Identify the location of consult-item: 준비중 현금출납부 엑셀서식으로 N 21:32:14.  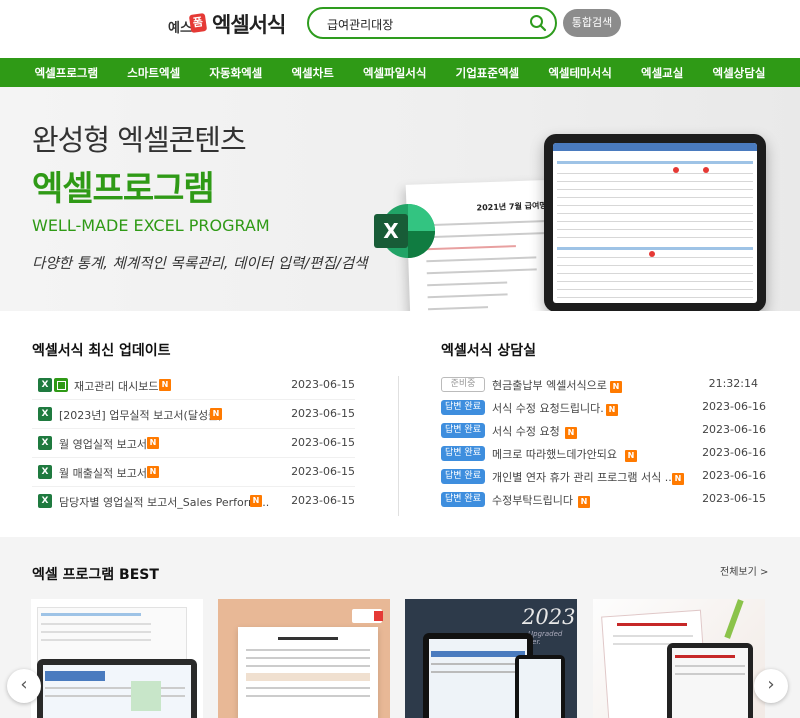
(603, 384).